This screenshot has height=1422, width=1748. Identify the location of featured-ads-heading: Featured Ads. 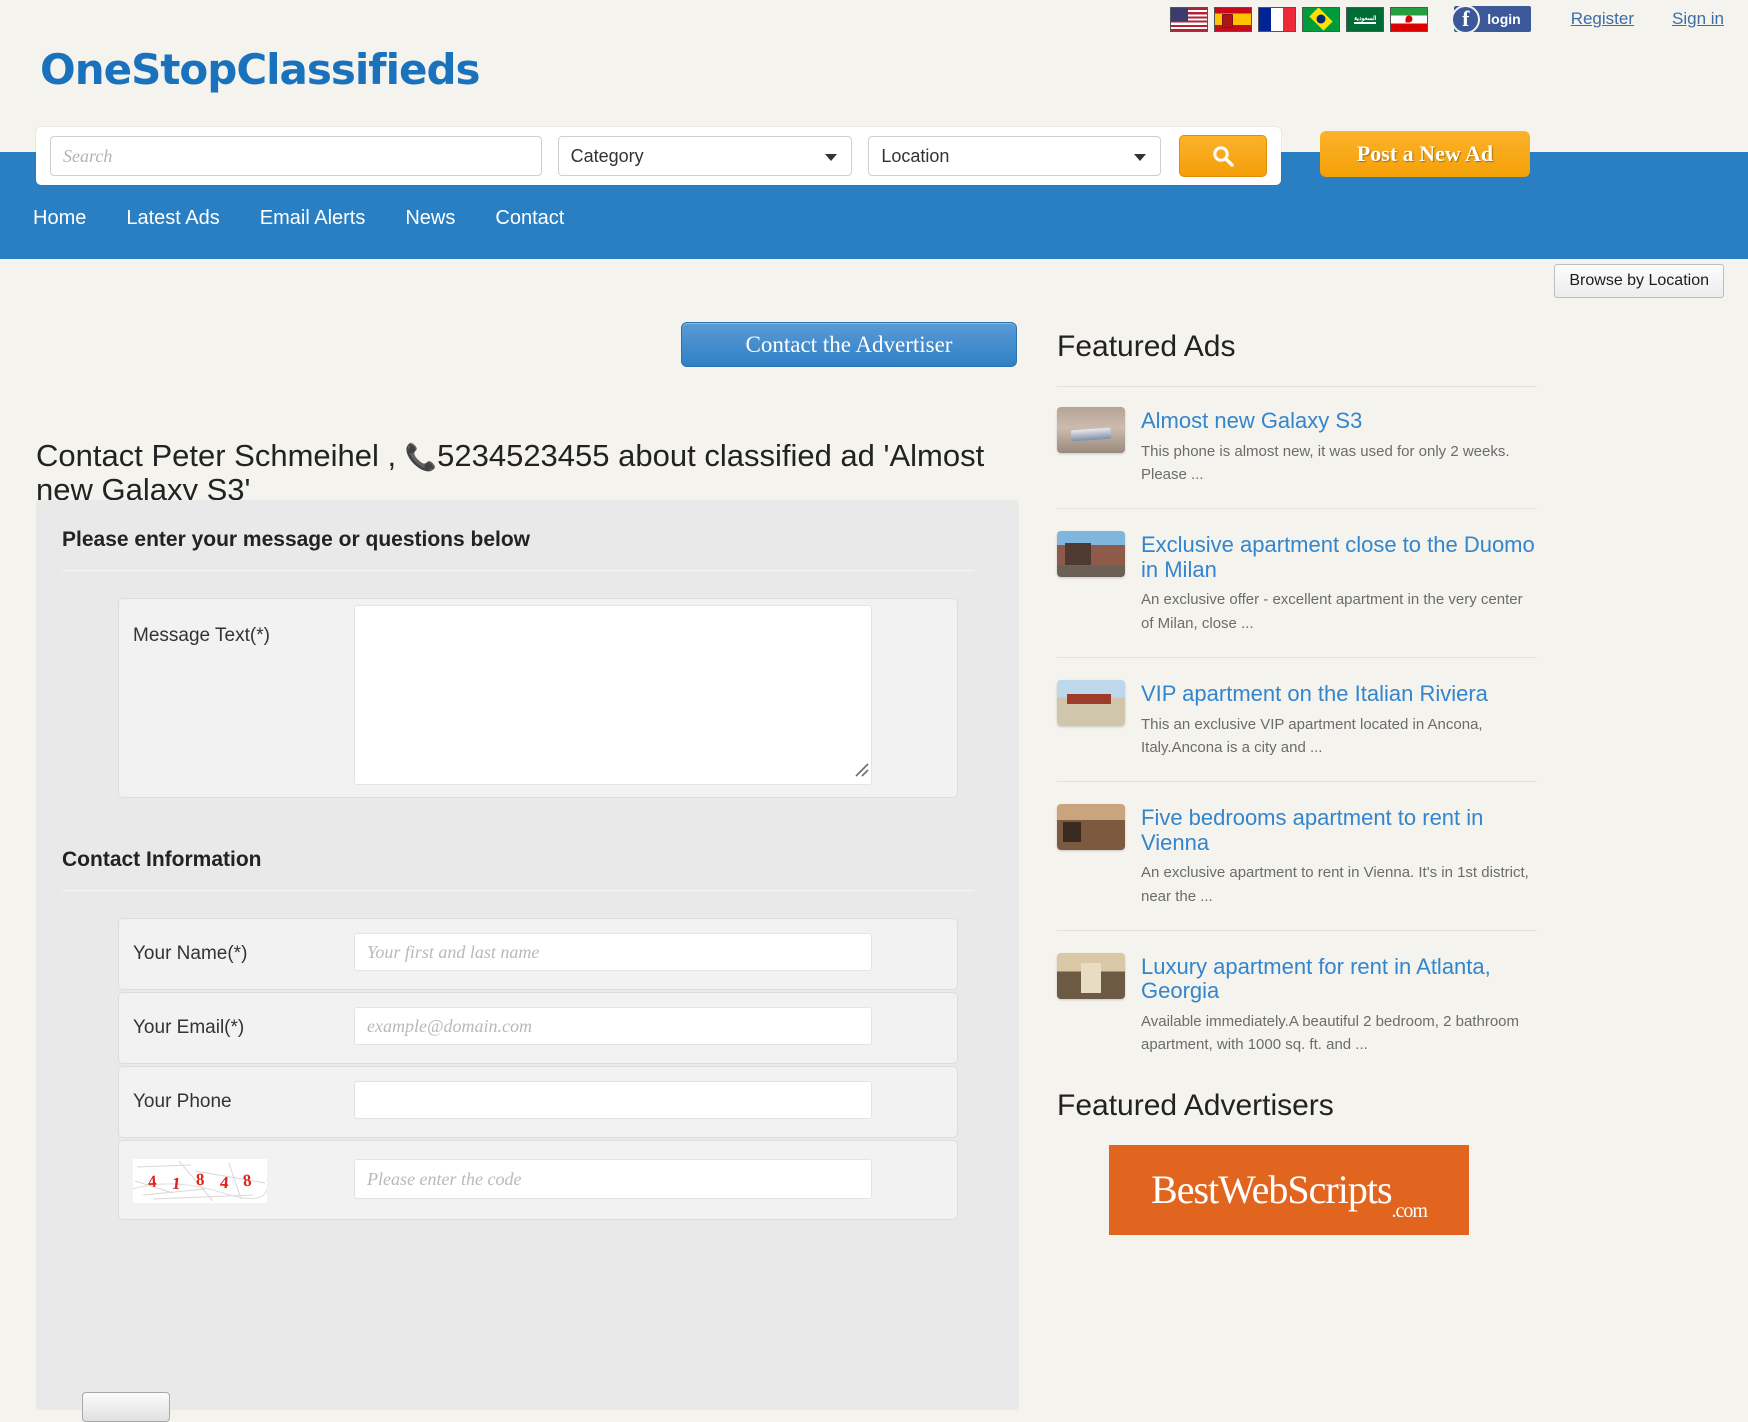
(1146, 346).